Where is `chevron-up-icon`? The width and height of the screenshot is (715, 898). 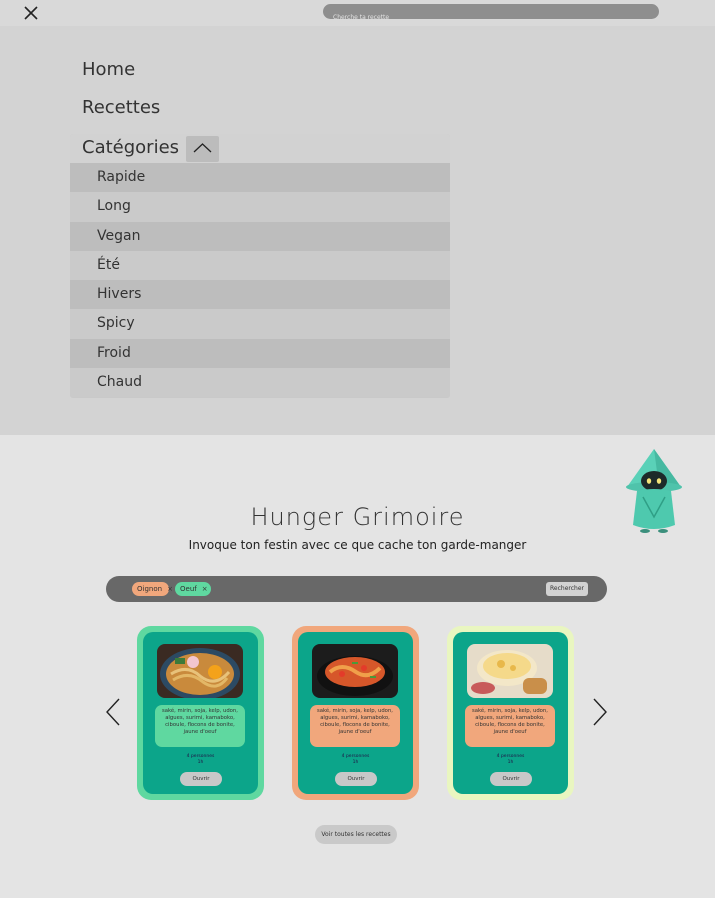 chevron-up-icon is located at coordinates (202, 148).